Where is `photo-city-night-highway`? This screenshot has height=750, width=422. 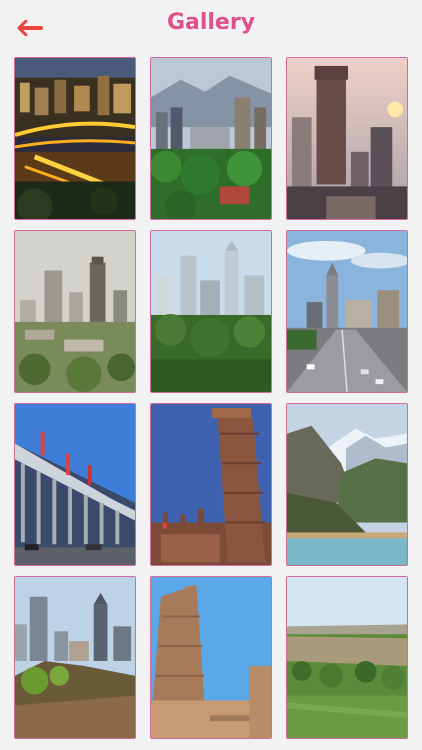
photo-city-night-highway is located at coordinates (75, 138).